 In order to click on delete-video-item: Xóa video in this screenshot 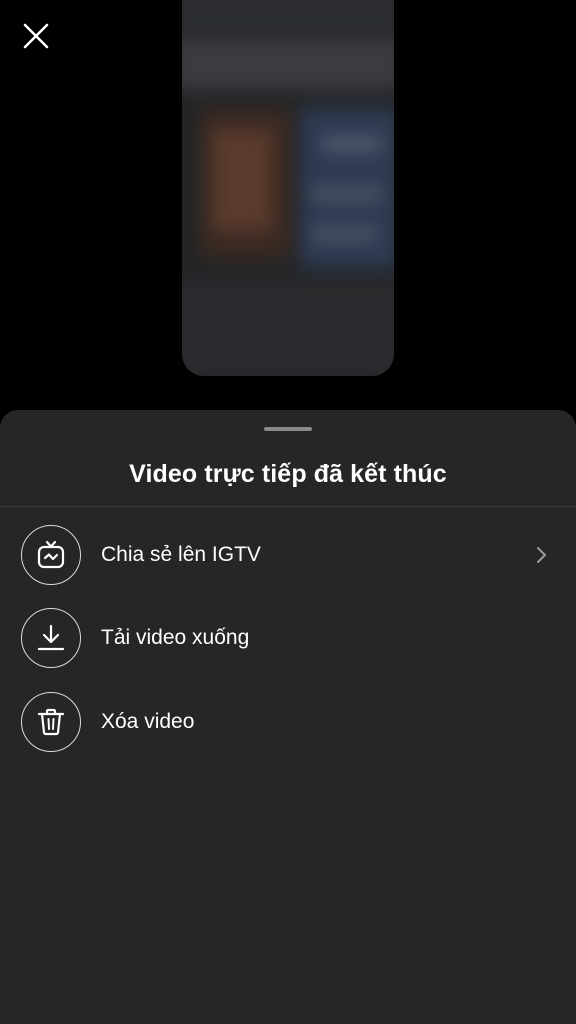, I will do `click(288, 724)`.